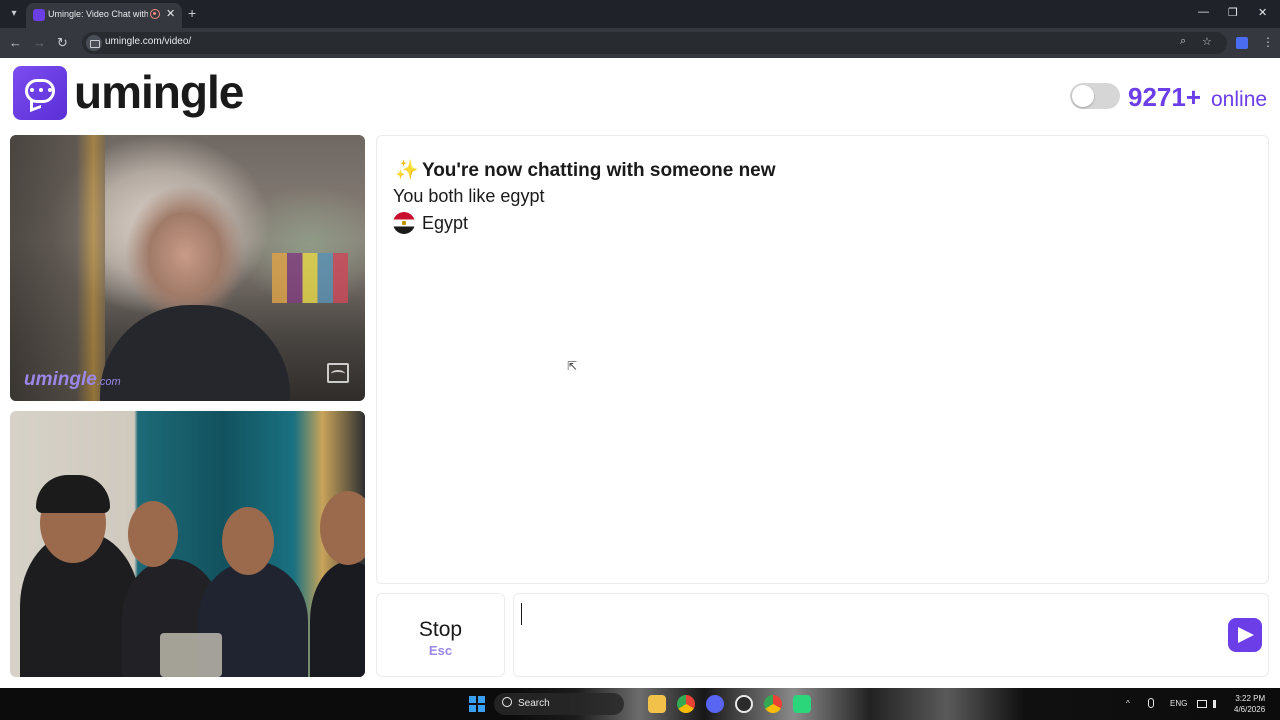  Describe the element at coordinates (41, 90) in the screenshot. I see `logo-dots` at that location.